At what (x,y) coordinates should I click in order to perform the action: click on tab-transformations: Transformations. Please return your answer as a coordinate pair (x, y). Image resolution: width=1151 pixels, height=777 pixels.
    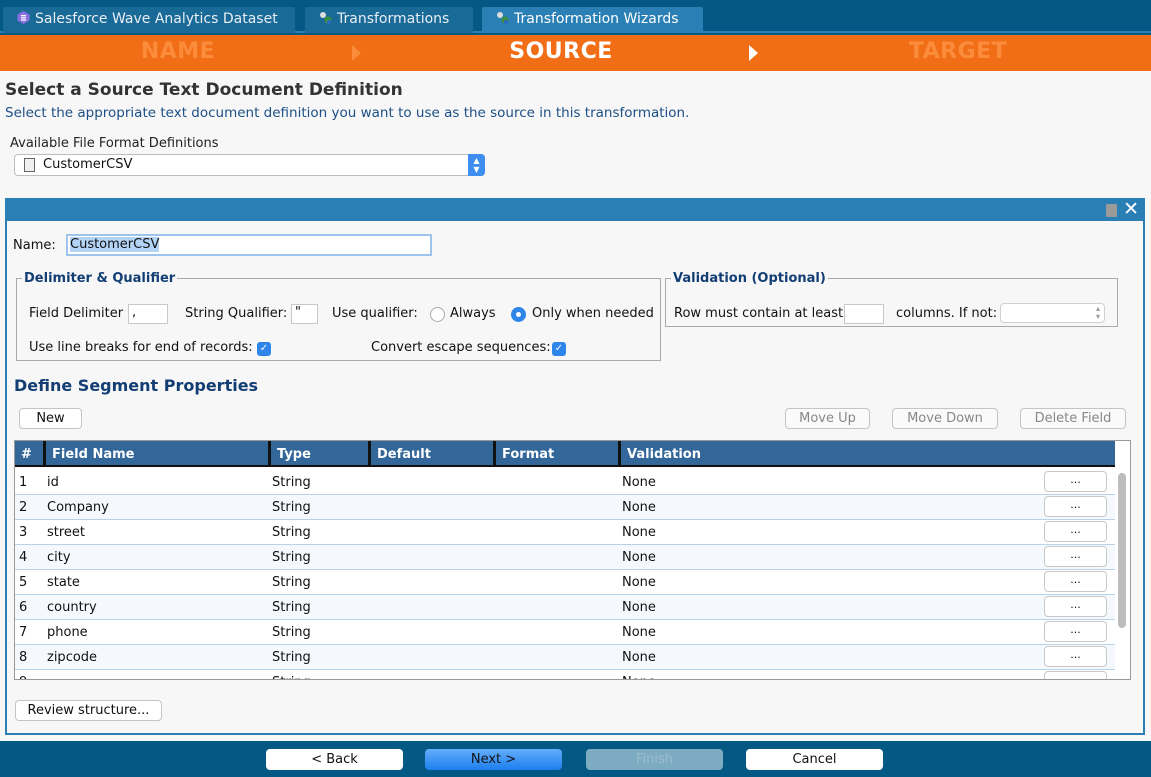
    Looking at the image, I should click on (389, 20).